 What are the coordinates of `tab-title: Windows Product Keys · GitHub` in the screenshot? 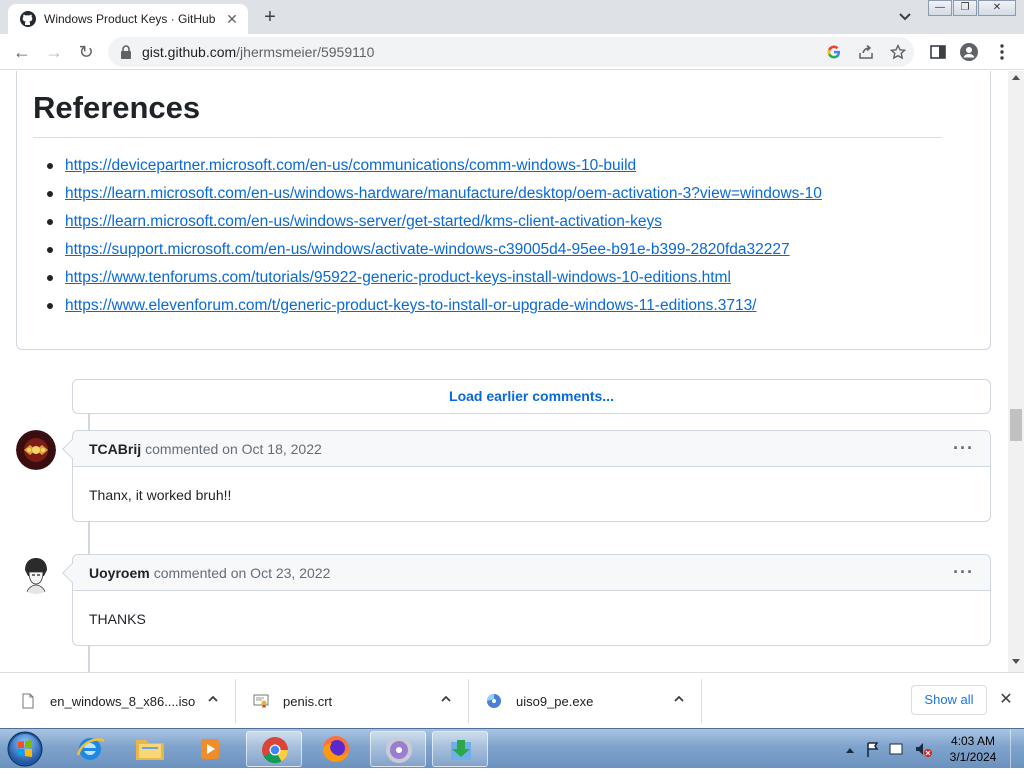 It's located at (130, 19).